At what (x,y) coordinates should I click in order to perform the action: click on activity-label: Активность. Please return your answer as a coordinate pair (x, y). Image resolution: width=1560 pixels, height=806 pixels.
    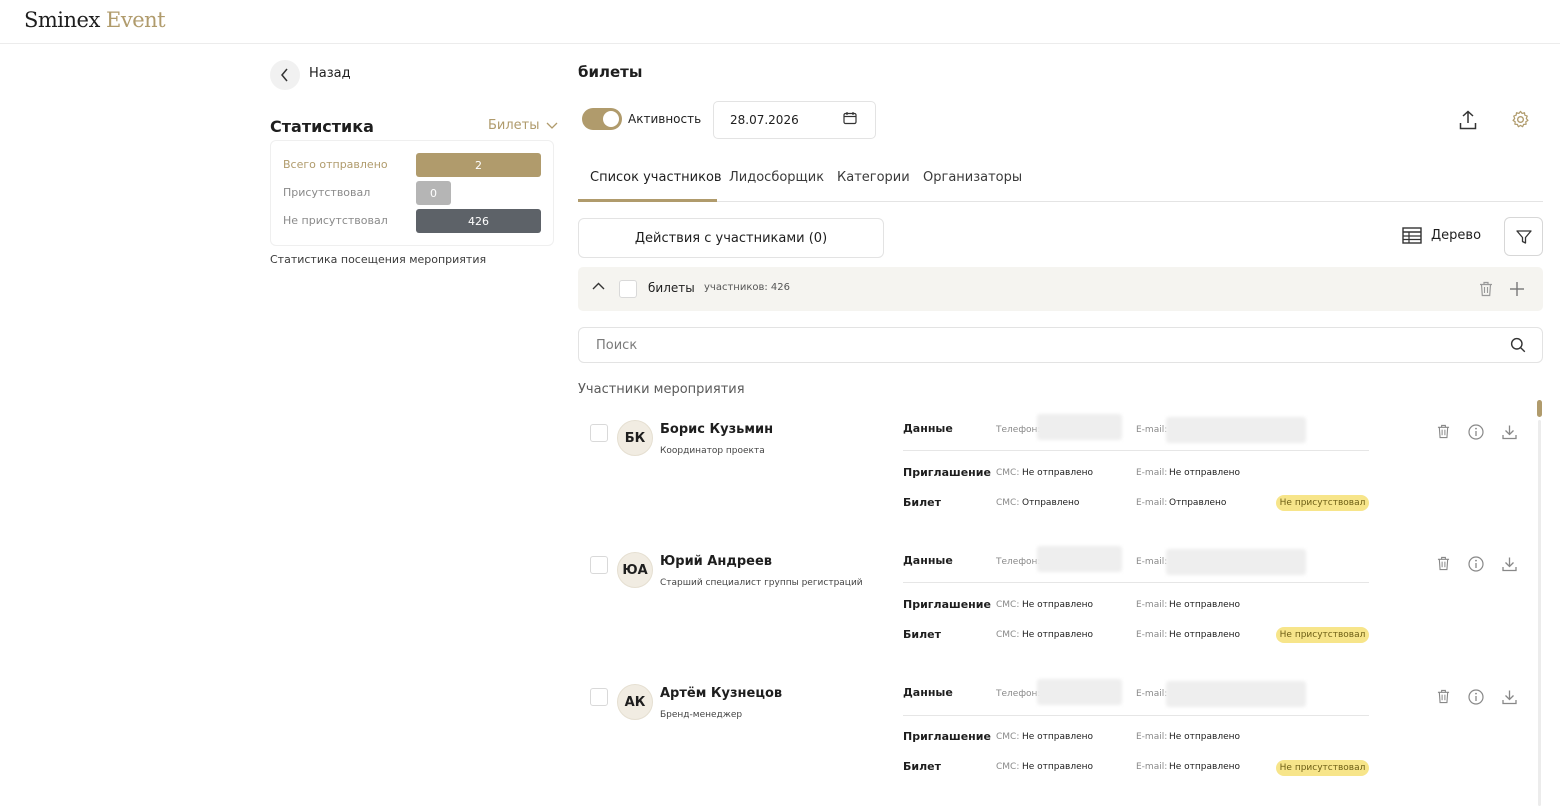
    Looking at the image, I should click on (665, 119).